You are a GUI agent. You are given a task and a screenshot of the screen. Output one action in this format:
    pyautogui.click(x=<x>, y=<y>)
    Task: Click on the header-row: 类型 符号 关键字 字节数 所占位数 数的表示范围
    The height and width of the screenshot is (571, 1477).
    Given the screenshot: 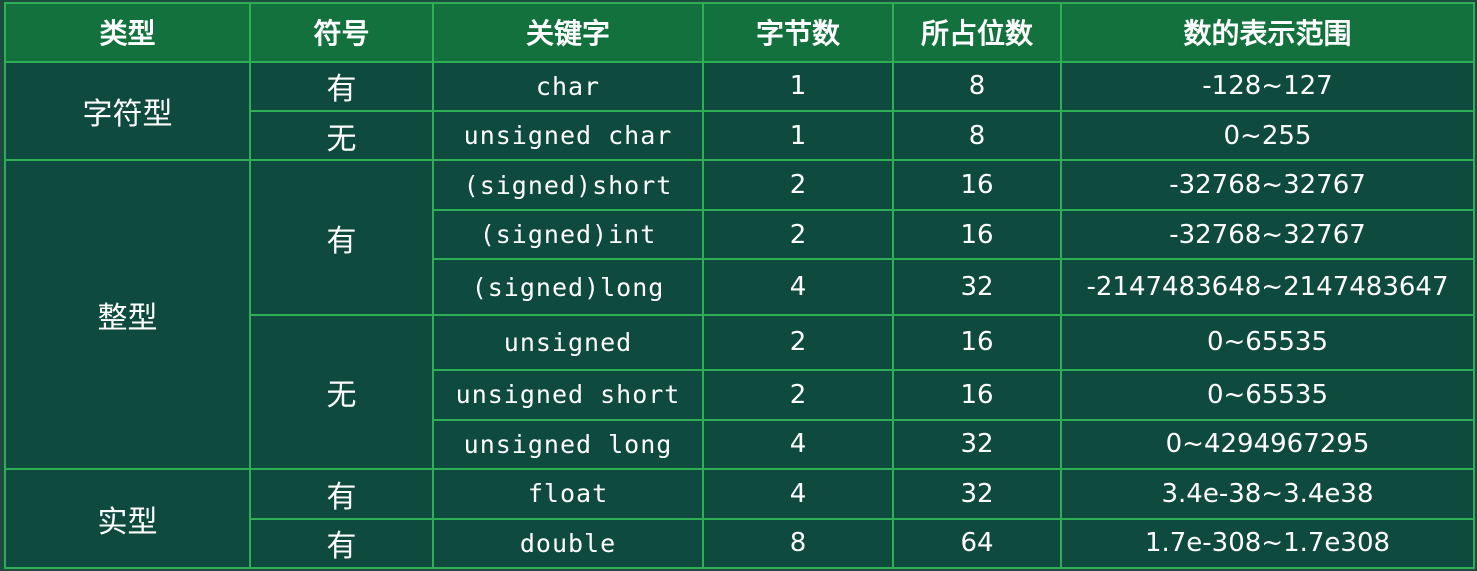 What is the action you would take?
    pyautogui.click(x=739, y=32)
    